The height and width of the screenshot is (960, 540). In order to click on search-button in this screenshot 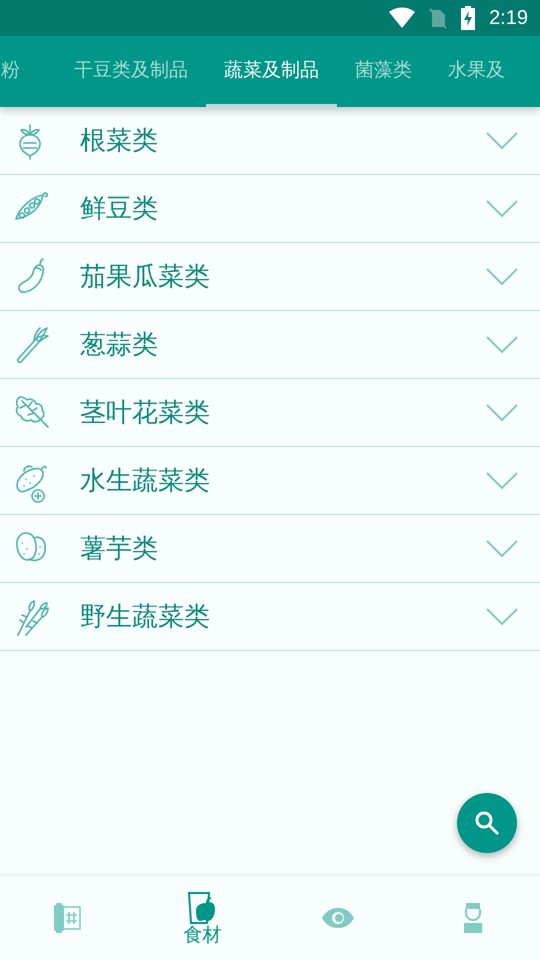, I will do `click(487, 823)`.